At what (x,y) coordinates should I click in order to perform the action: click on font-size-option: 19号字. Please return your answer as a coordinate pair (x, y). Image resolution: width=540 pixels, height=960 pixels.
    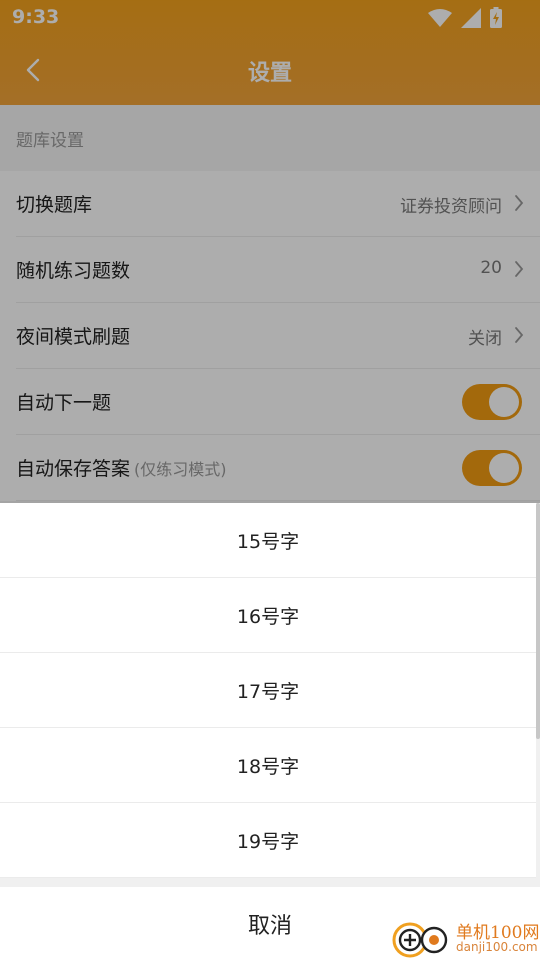
    Looking at the image, I should click on (268, 840).